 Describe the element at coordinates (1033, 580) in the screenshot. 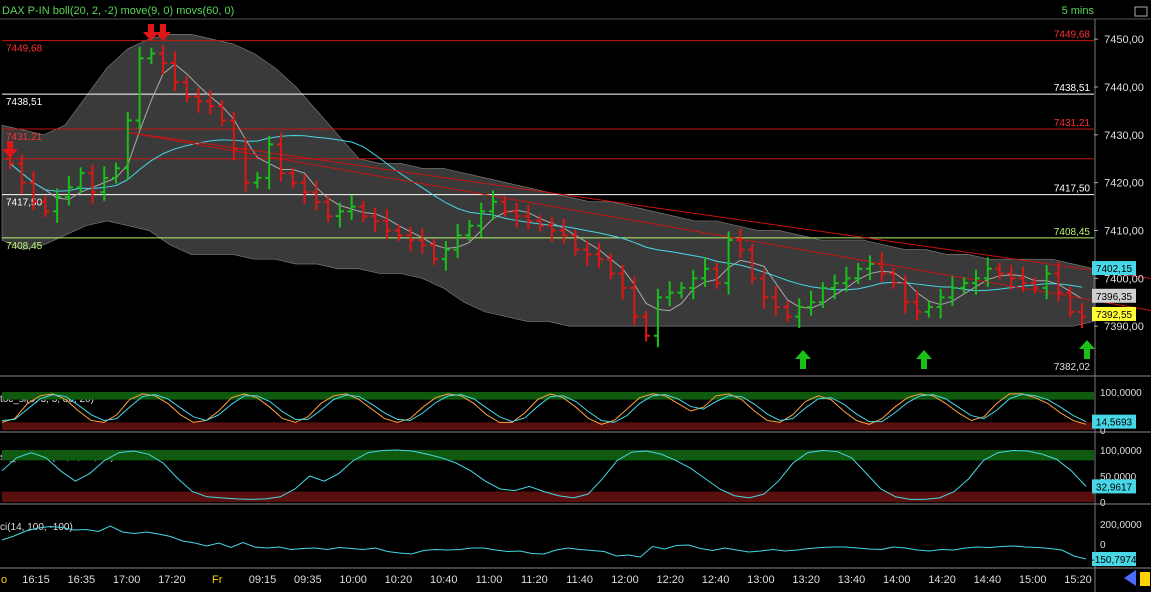

I see `x-tick-label: 15:00` at that location.